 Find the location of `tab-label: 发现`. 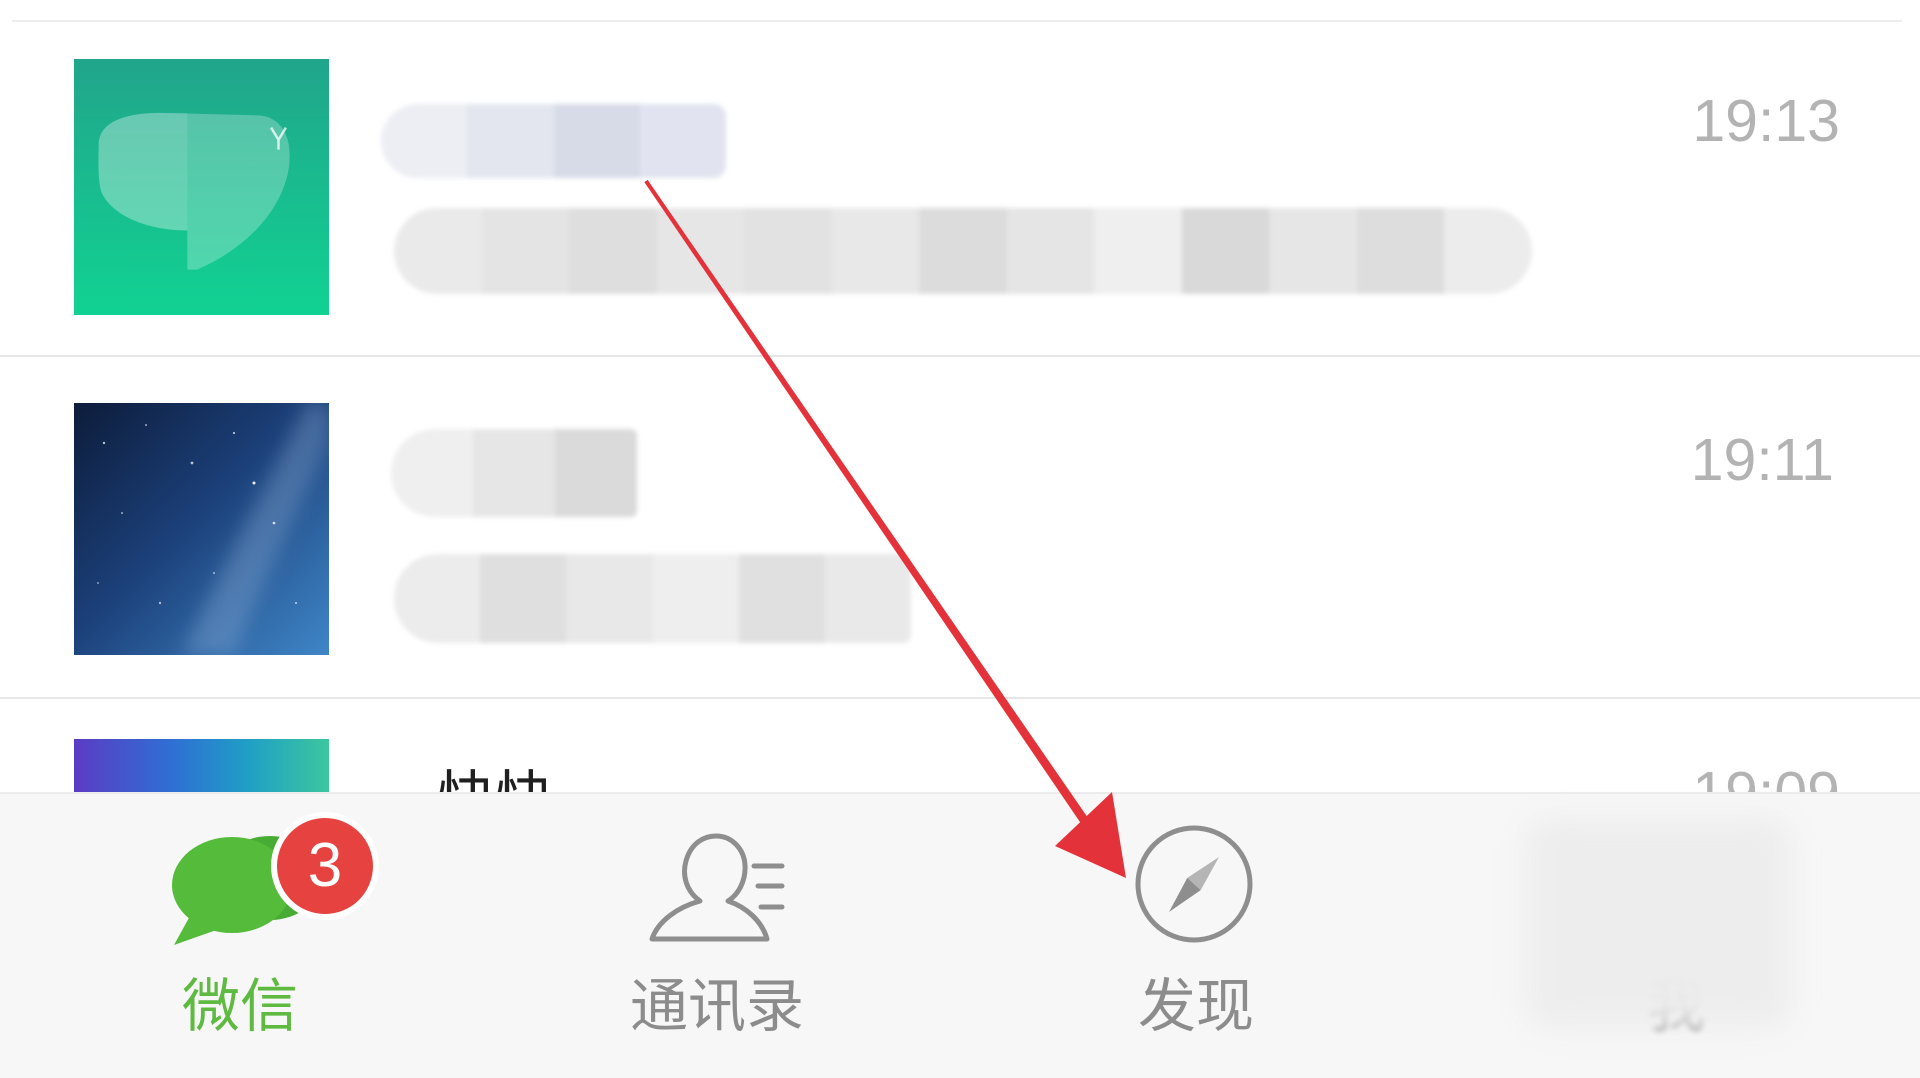

tab-label: 发现 is located at coordinates (1195, 1006).